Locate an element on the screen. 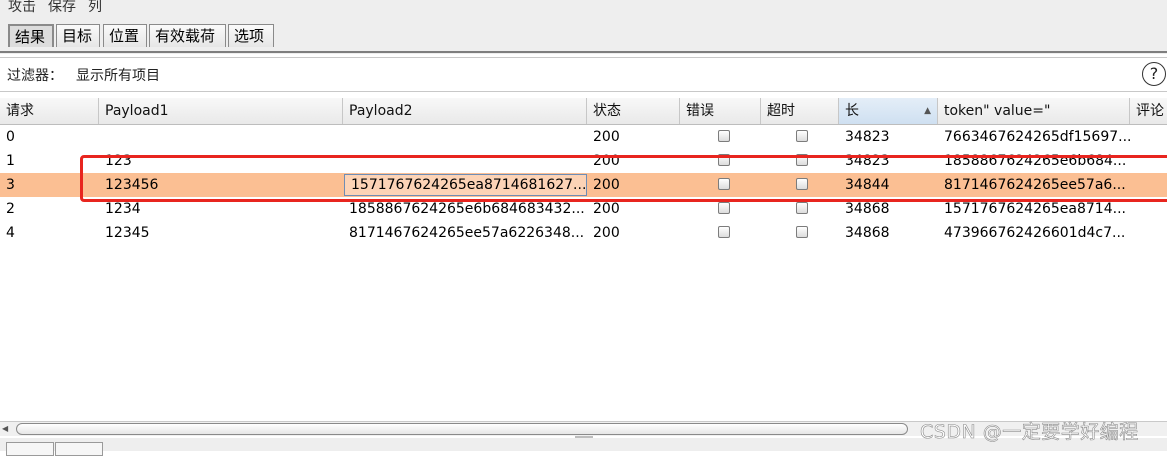  menu-attack: 攻击 is located at coordinates (22, 8).